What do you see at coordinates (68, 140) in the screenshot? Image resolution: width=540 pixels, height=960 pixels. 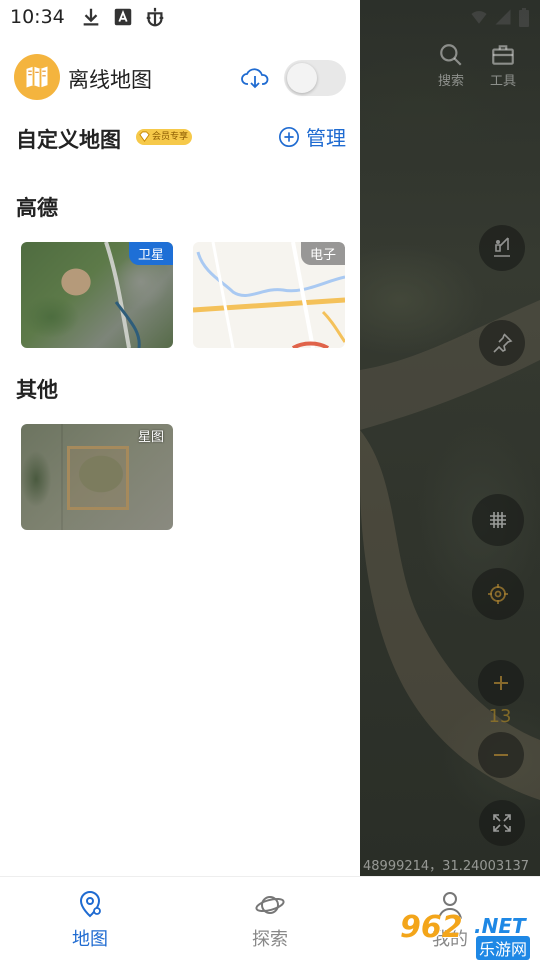 I see `custom-map-title: 自定义地图` at bounding box center [68, 140].